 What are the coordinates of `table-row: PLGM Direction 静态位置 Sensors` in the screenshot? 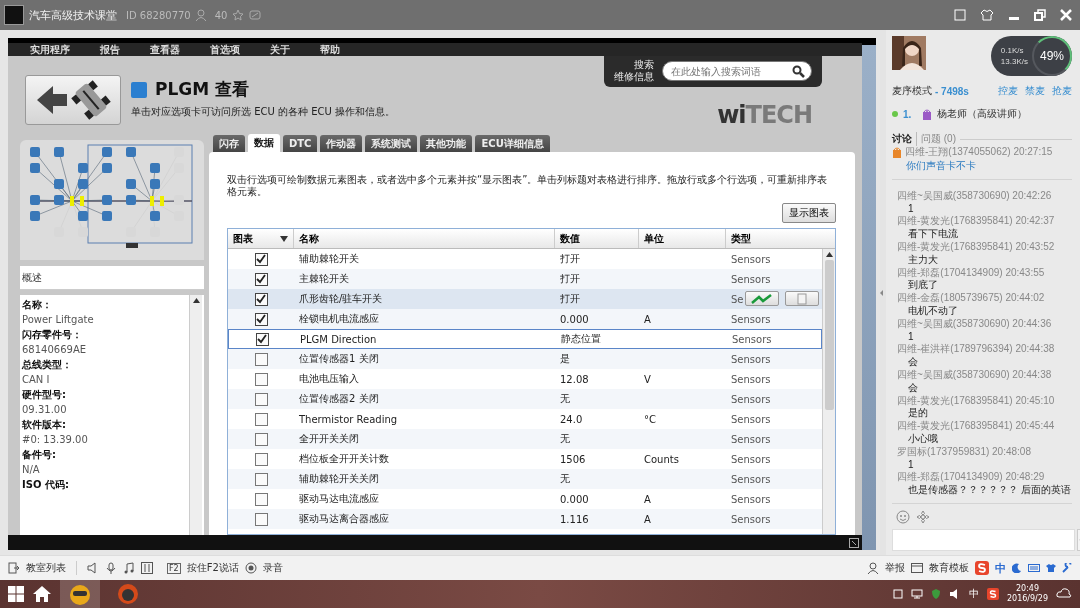 It's located at (525, 339).